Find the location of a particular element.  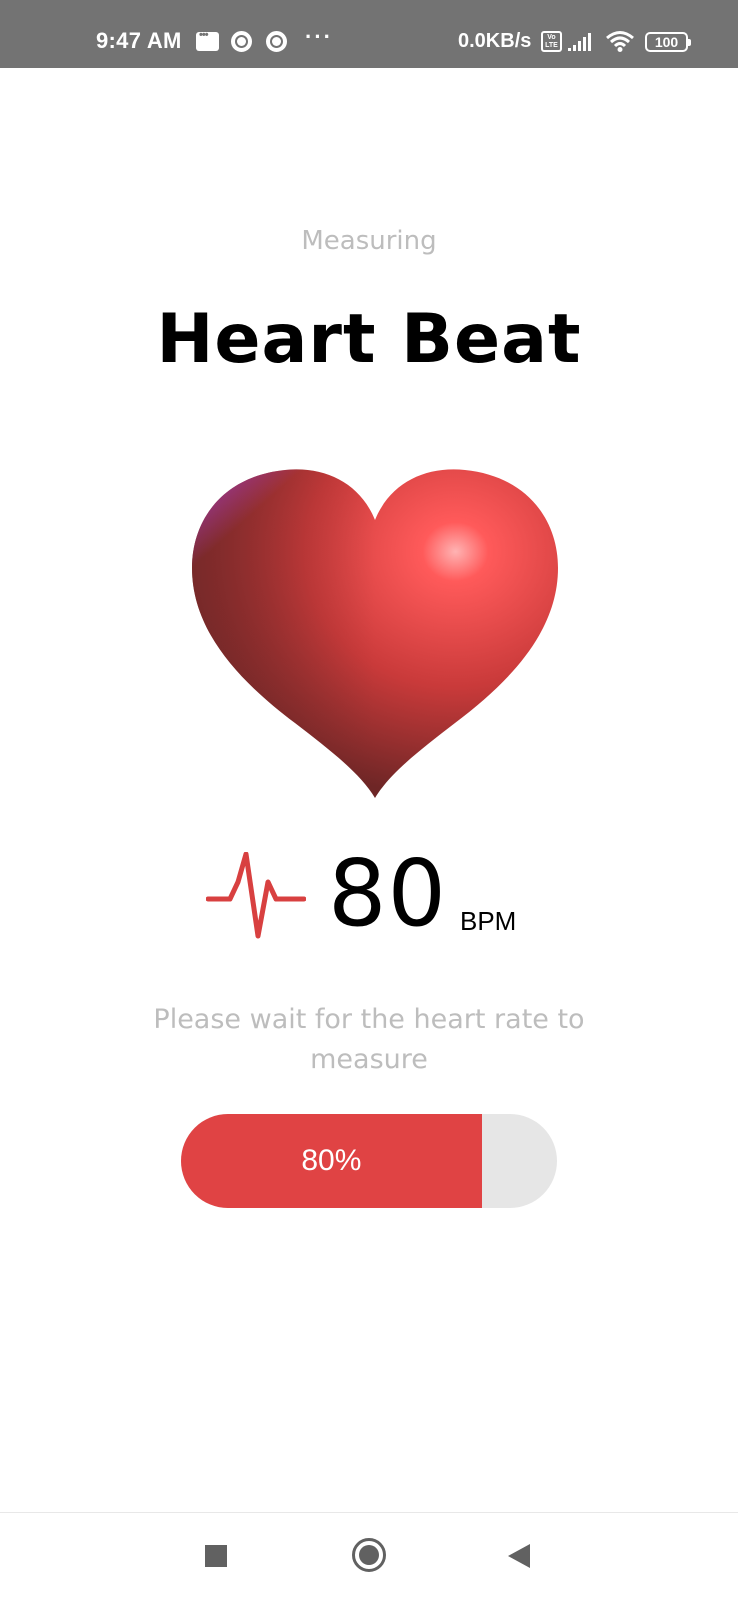

back-triangle-icon is located at coordinates (519, 1556).